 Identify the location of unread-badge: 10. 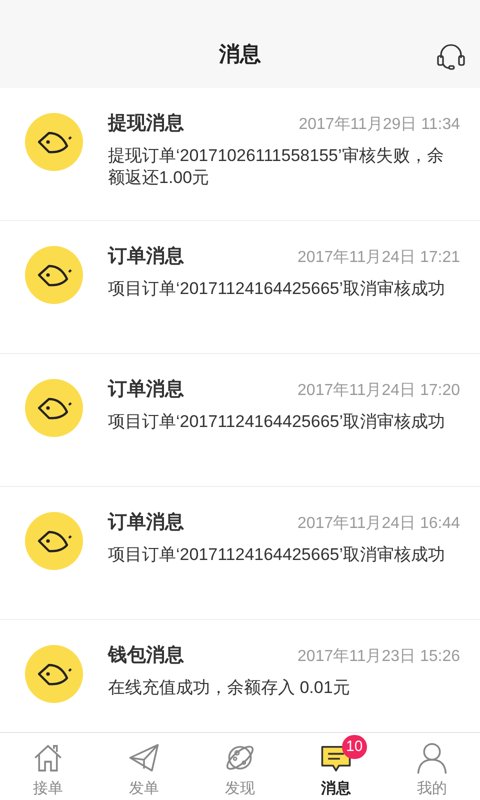
(354, 747).